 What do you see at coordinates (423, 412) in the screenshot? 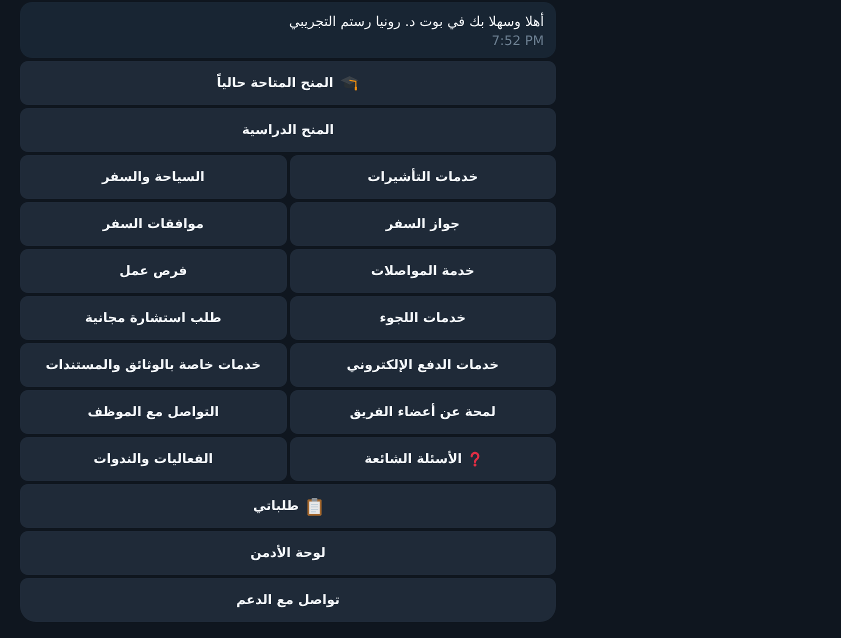
I see `keyboard-button: لمحة عن أعضاء الفريق` at bounding box center [423, 412].